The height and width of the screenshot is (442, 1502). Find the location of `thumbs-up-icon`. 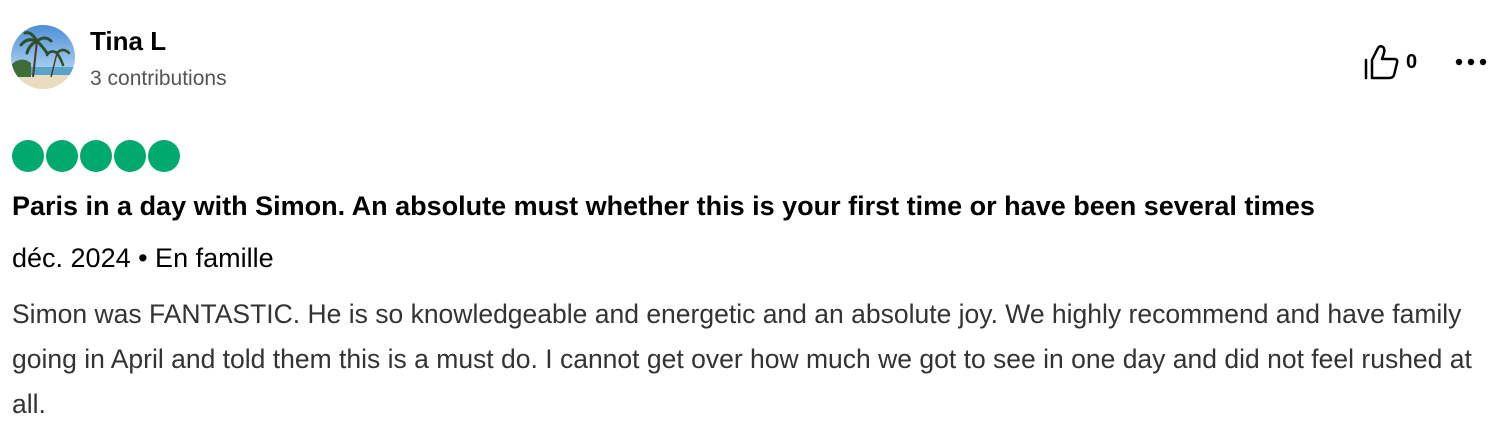

thumbs-up-icon is located at coordinates (1381, 62).